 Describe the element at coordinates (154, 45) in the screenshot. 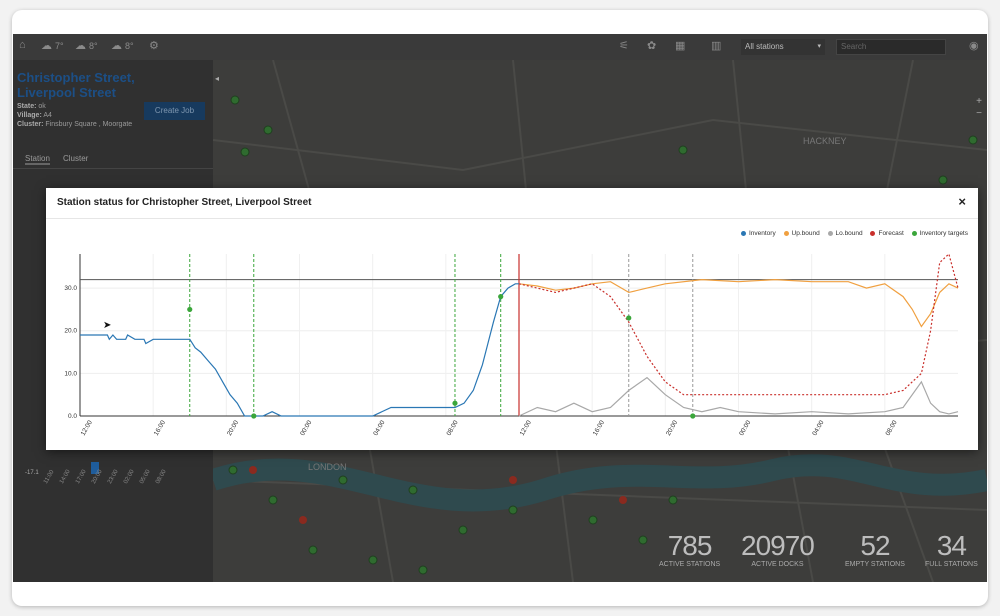

I see `settings-icon: ⚙` at that location.